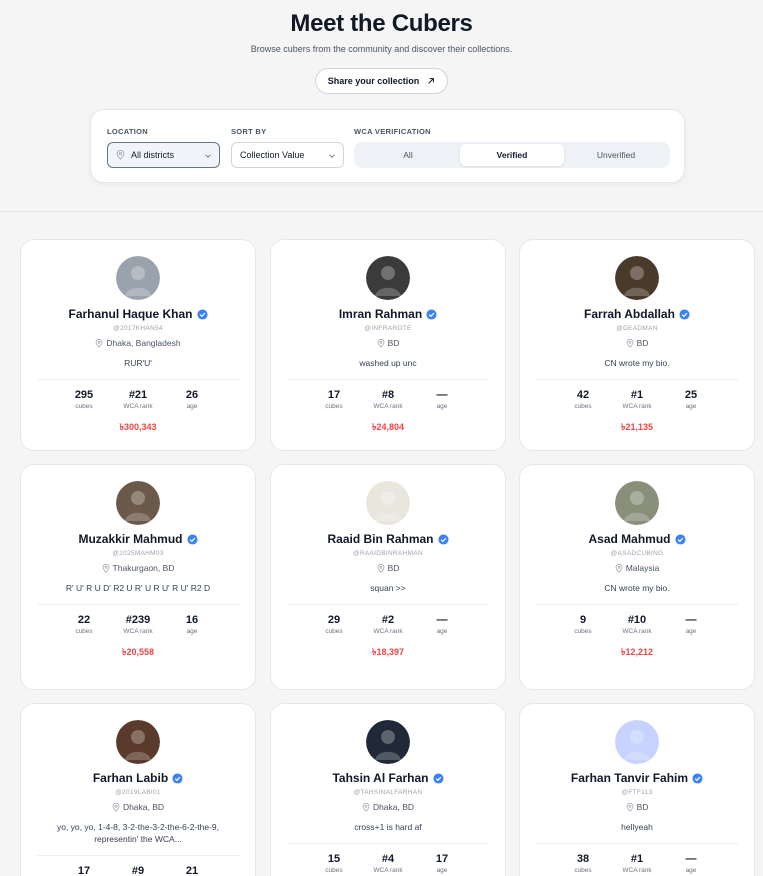 This screenshot has height=876, width=763. I want to click on wca-option-unverified: Unverified, so click(616, 155).